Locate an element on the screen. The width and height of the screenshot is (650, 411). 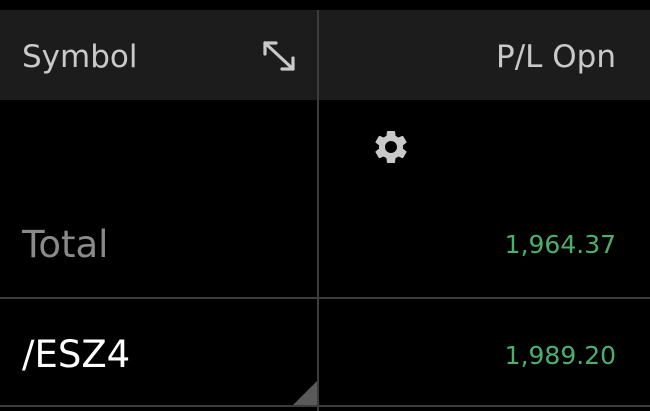
position-symbol: /ESZ4 is located at coordinates (76, 355).